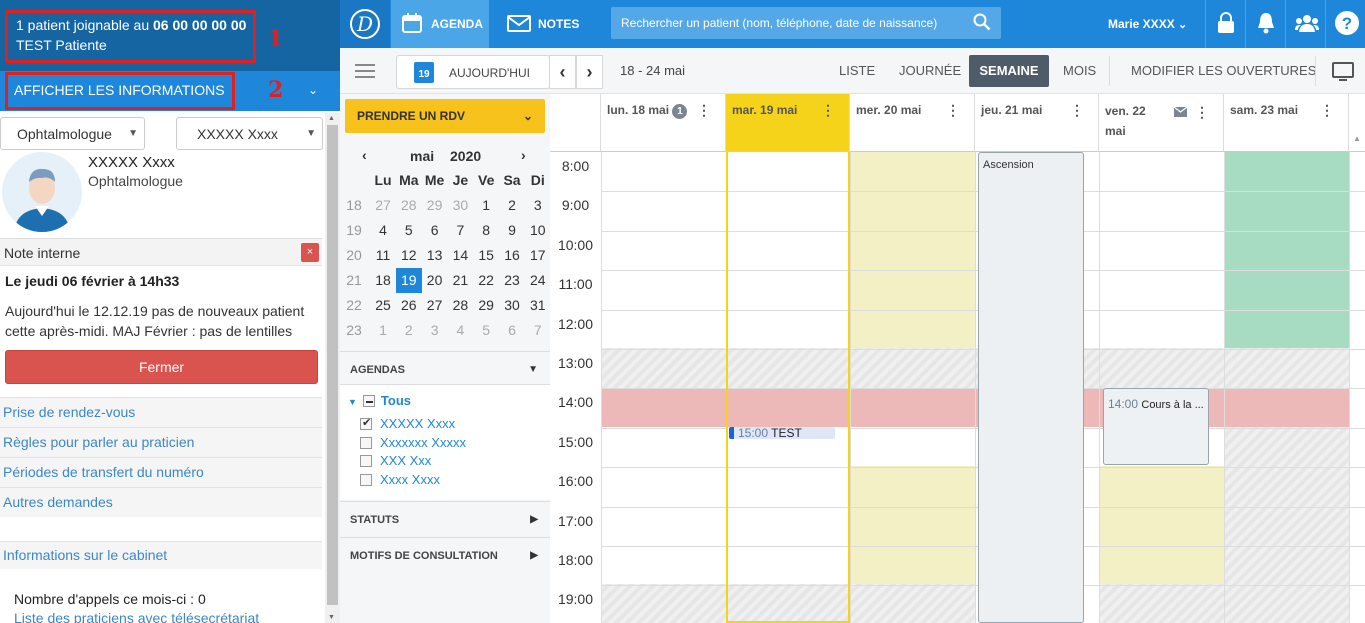  I want to click on calendar-day: 20, so click(435, 280).